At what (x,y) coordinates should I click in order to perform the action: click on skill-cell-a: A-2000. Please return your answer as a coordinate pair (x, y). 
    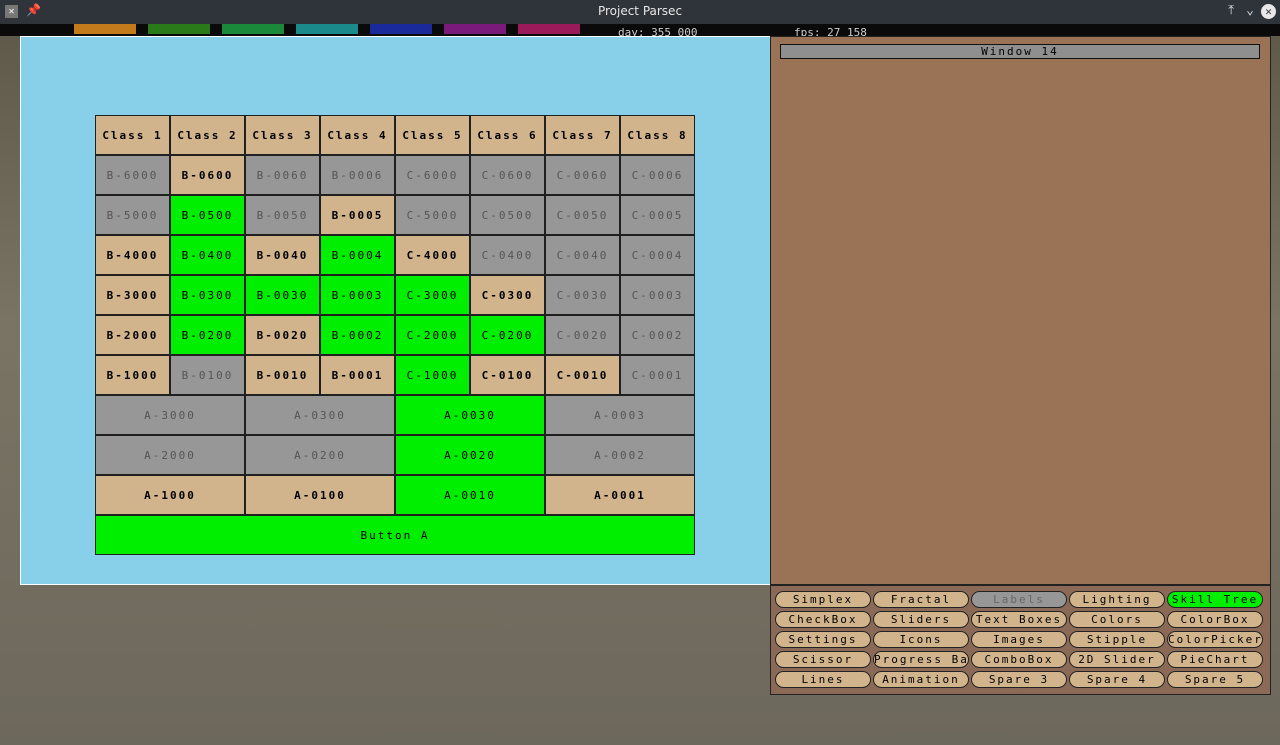
    Looking at the image, I should click on (170, 455).